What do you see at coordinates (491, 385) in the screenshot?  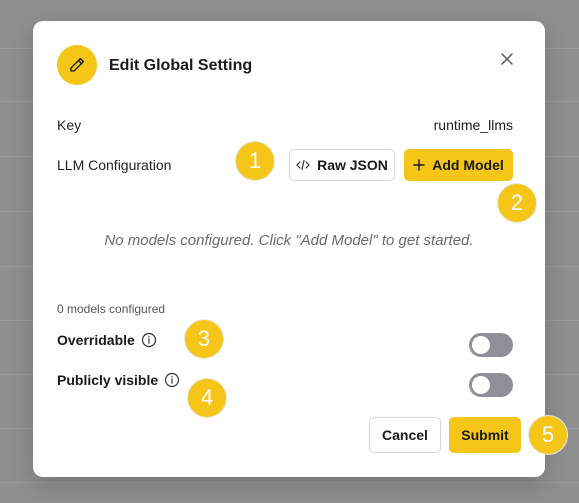 I see `publicly-visible-toggle` at bounding box center [491, 385].